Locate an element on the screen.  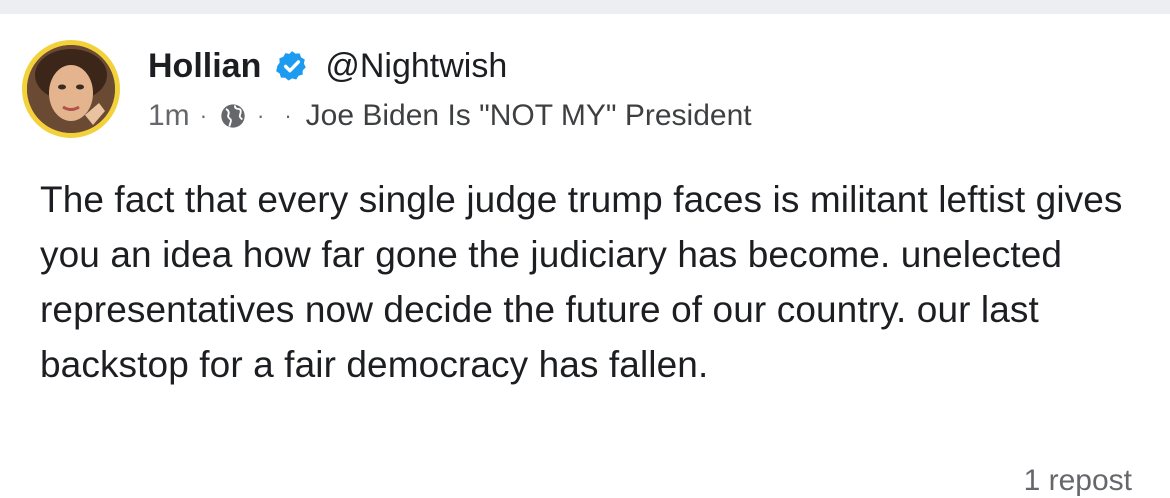
avatar-image is located at coordinates (71, 89).